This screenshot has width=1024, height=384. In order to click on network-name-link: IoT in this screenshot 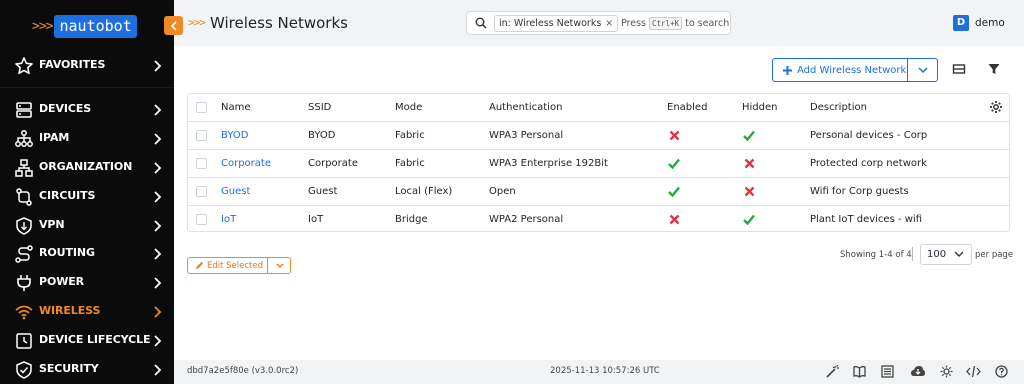, I will do `click(228, 219)`.